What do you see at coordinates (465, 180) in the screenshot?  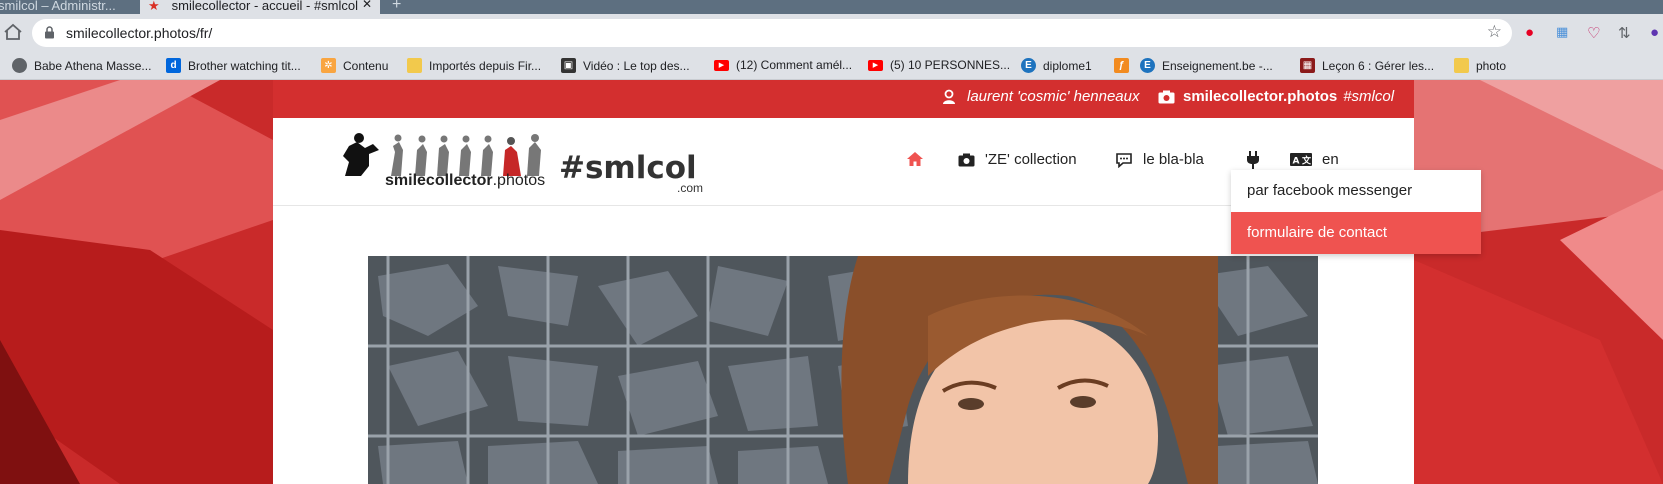 I see `logo-brand-text: smilecollector.photos` at bounding box center [465, 180].